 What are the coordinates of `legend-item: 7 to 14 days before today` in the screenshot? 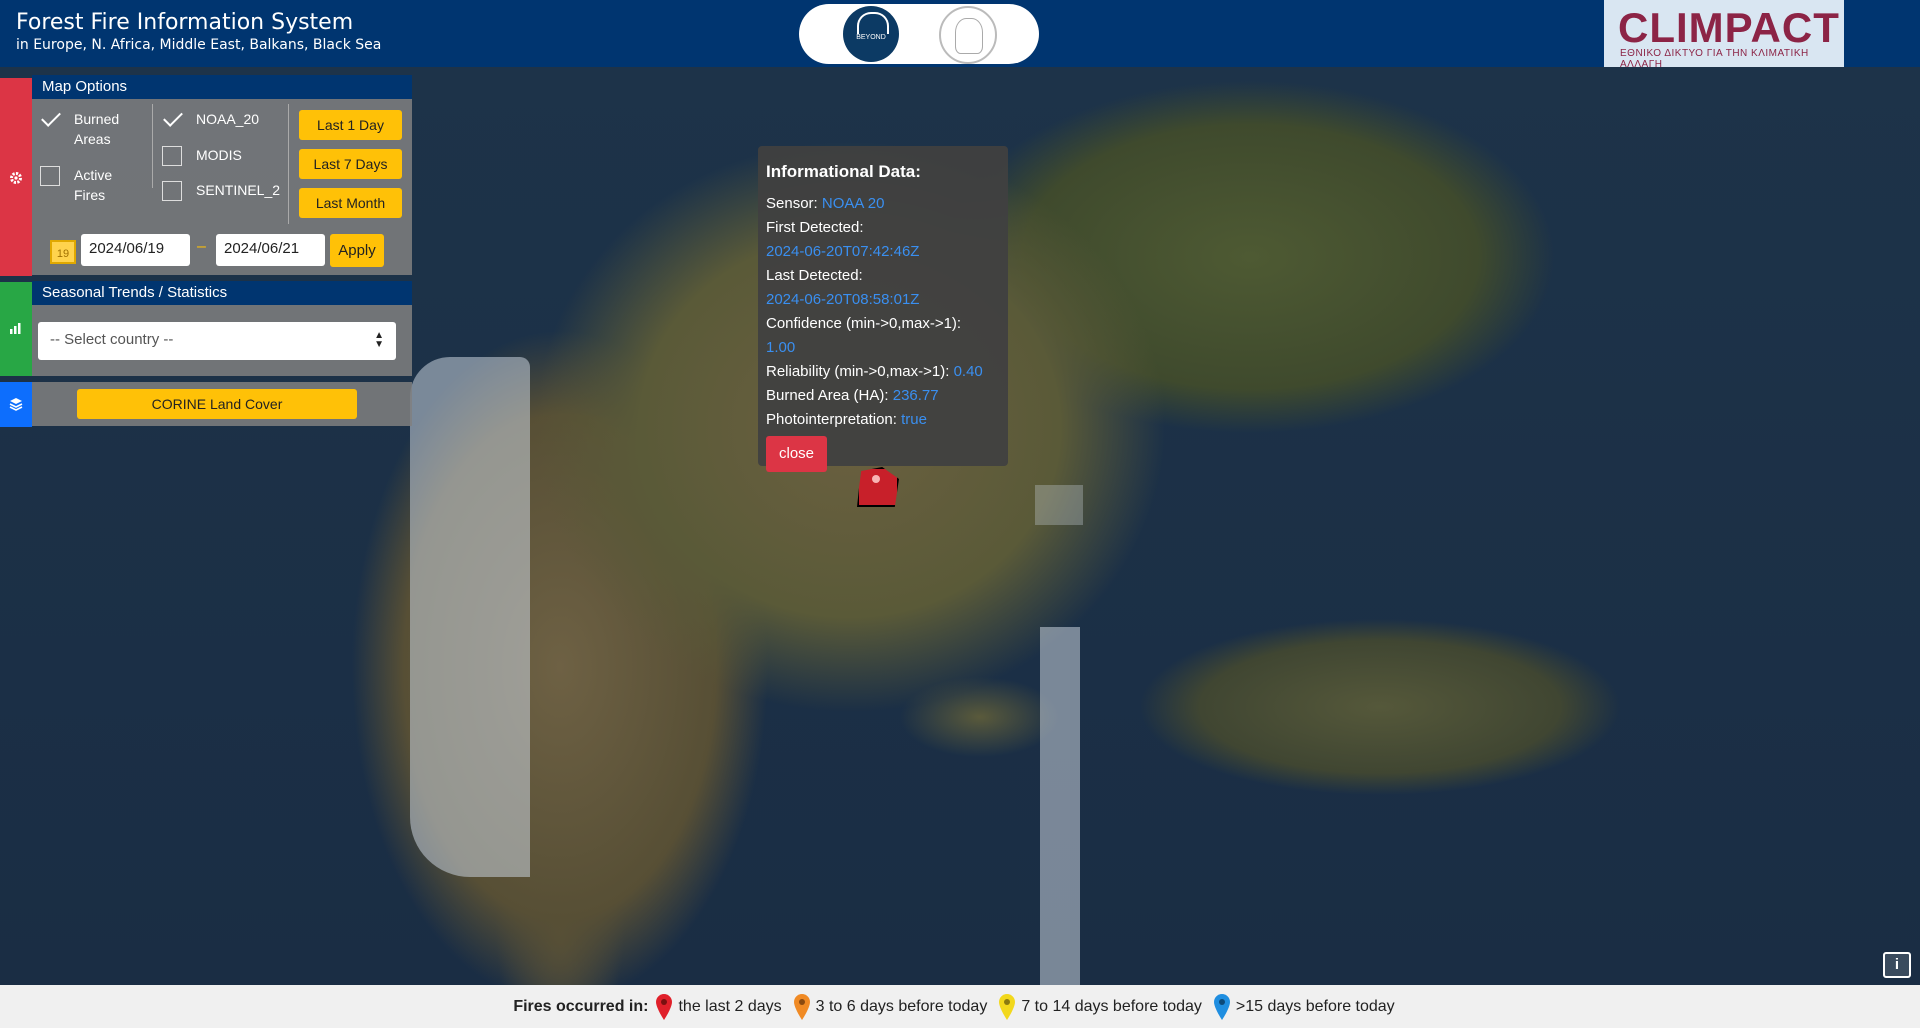 It's located at (1100, 1006).